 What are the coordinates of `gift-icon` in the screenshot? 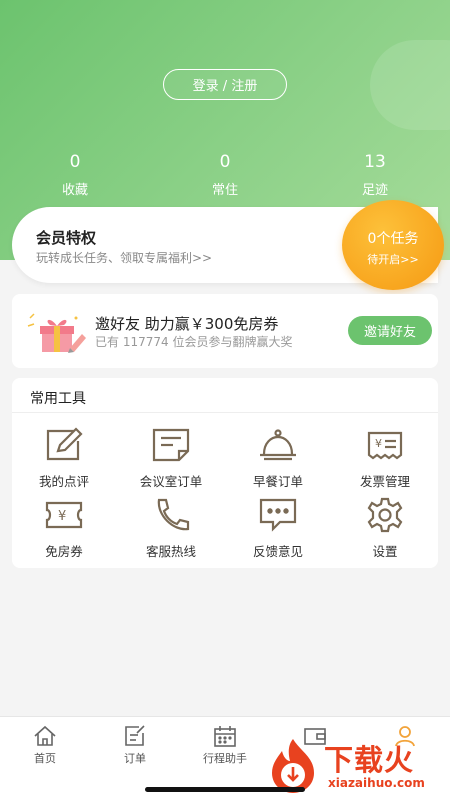 It's located at (56, 333).